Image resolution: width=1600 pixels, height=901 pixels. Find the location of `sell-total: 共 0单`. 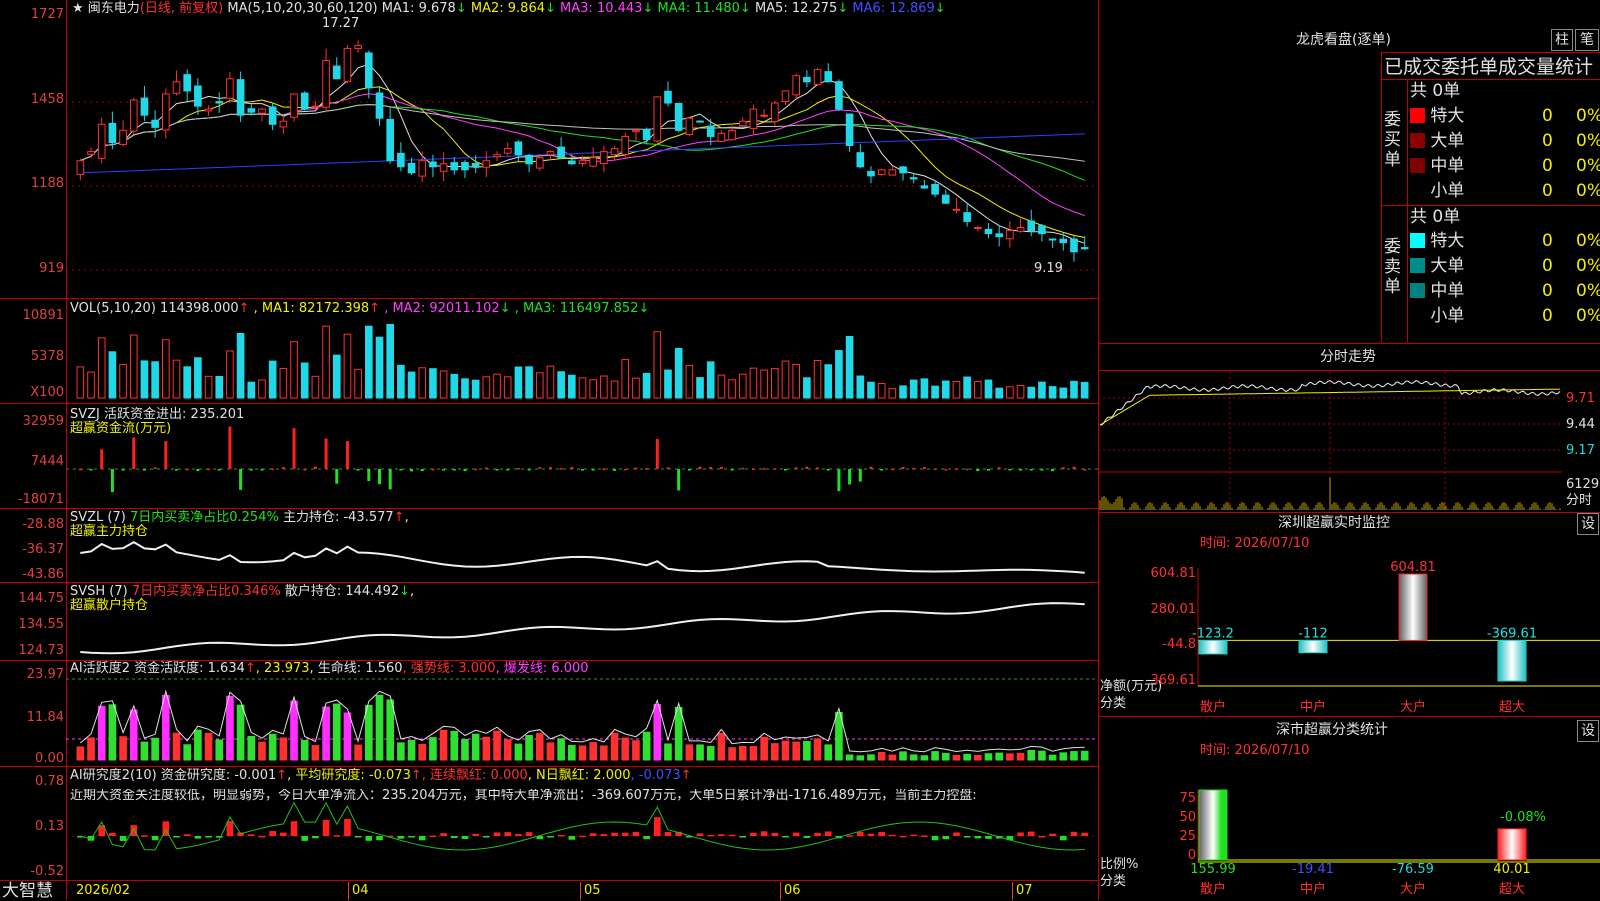

sell-total: 共 0单 is located at coordinates (1435, 217).